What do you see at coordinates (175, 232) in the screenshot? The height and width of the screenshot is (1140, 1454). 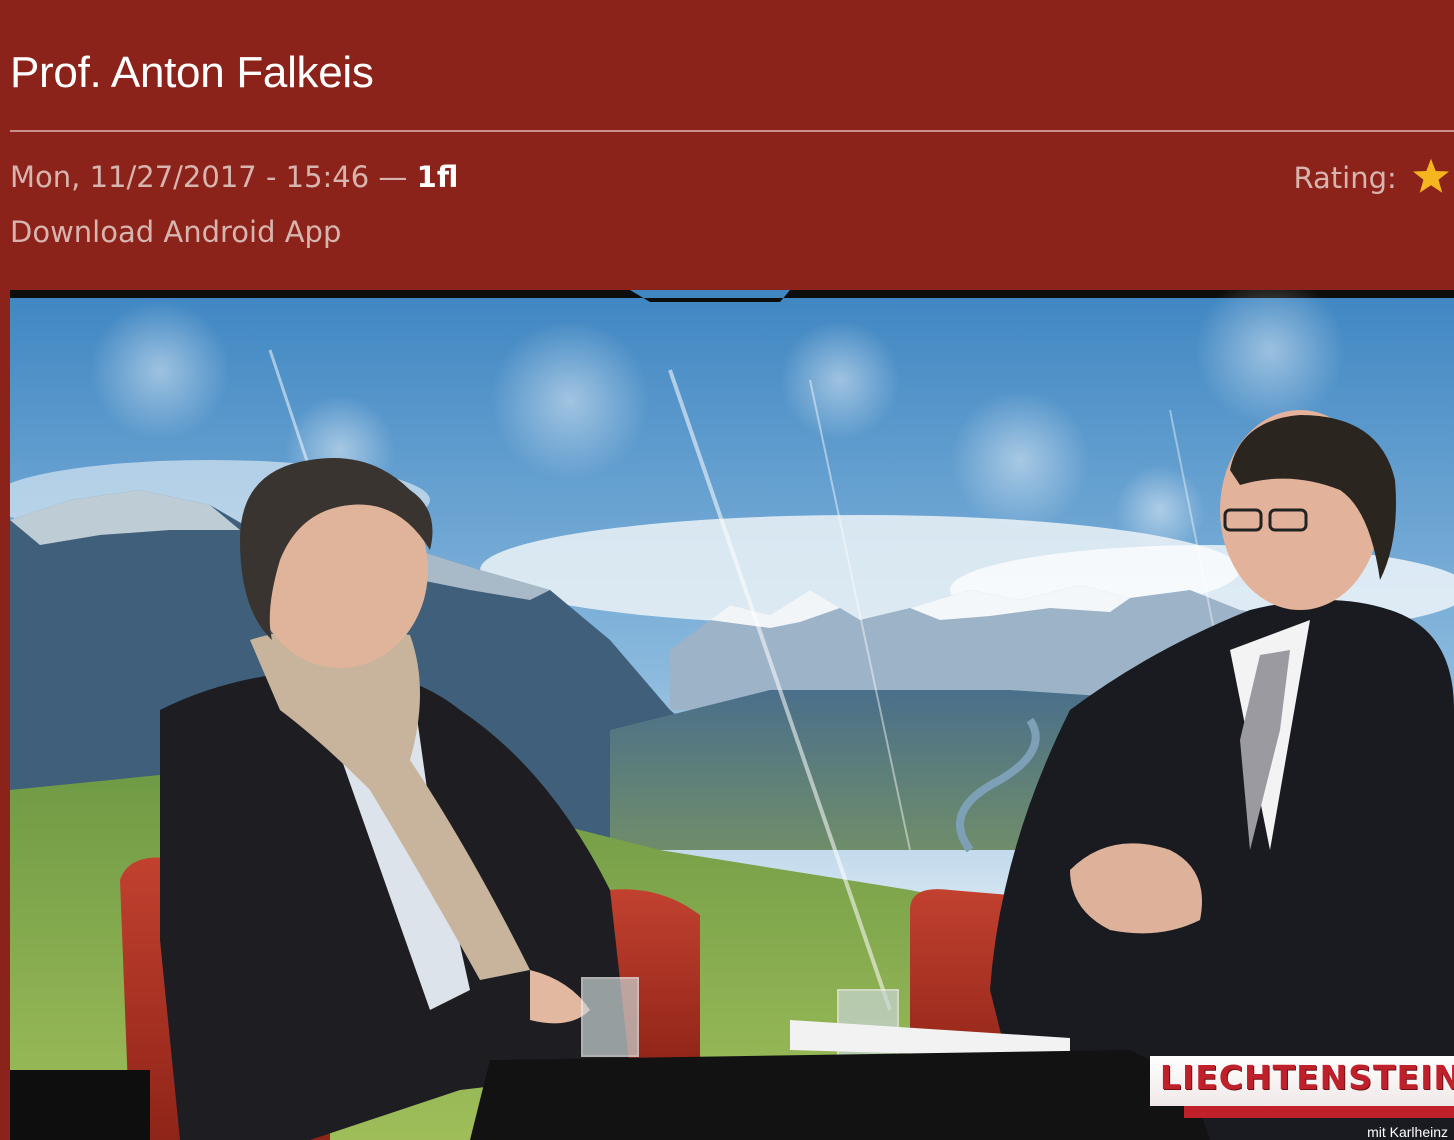 I see `download-android-app-link: Download Android App` at bounding box center [175, 232].